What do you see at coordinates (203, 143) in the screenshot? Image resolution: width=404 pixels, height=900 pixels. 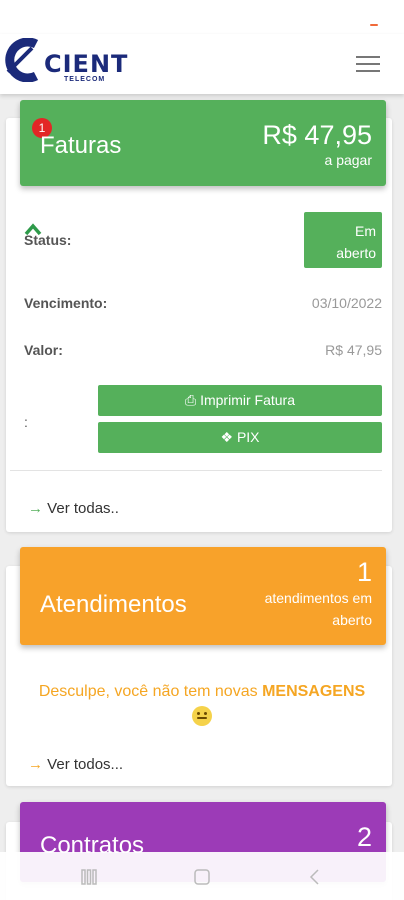 I see `faturas-header: 1 Faturas R$ 47,95 a pagar` at bounding box center [203, 143].